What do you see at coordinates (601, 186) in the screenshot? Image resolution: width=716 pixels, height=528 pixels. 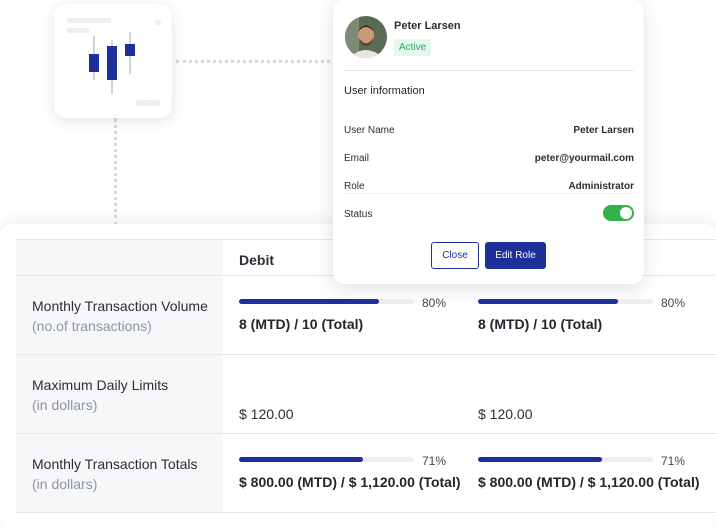 I see `field-value: Administrator` at bounding box center [601, 186].